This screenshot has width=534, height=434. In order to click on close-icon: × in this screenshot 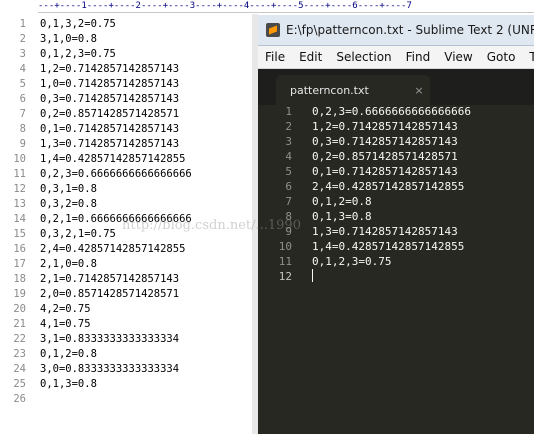, I will do `click(419, 90)`.